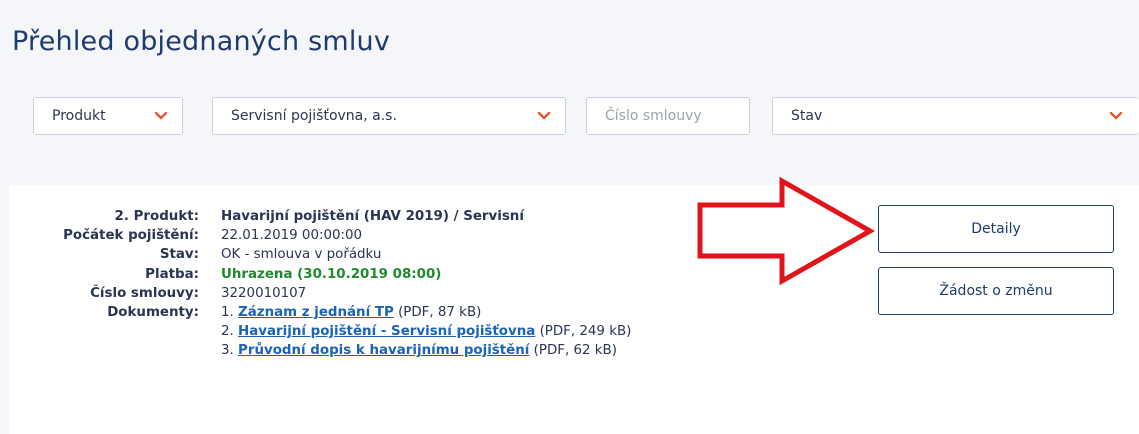  Describe the element at coordinates (172, 274) in the screenshot. I see `payment-key: Platba:` at that location.